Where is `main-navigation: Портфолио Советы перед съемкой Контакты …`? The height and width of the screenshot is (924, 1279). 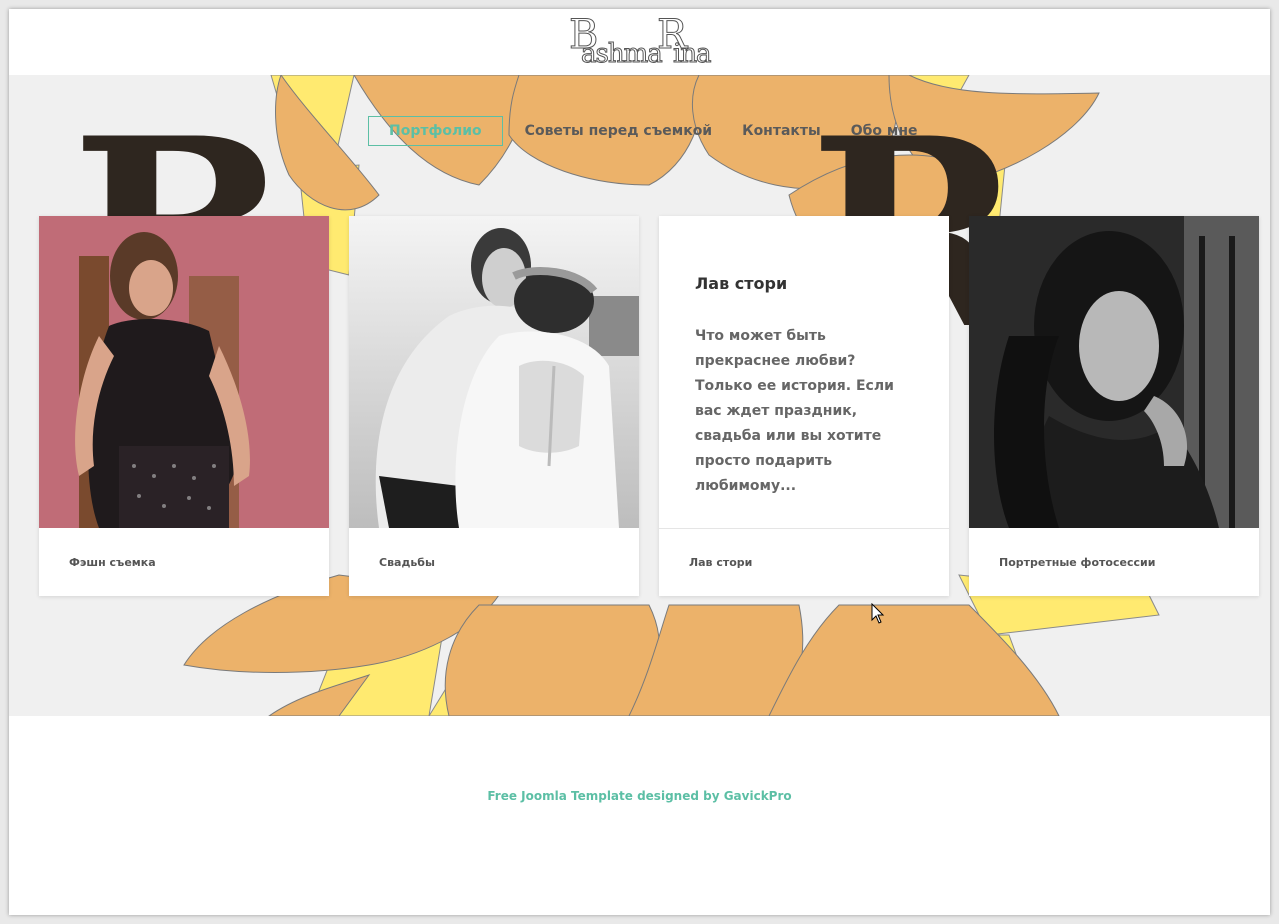
main-navigation: Портфолио Советы перед съемкой Контакты … is located at coordinates (657, 131).